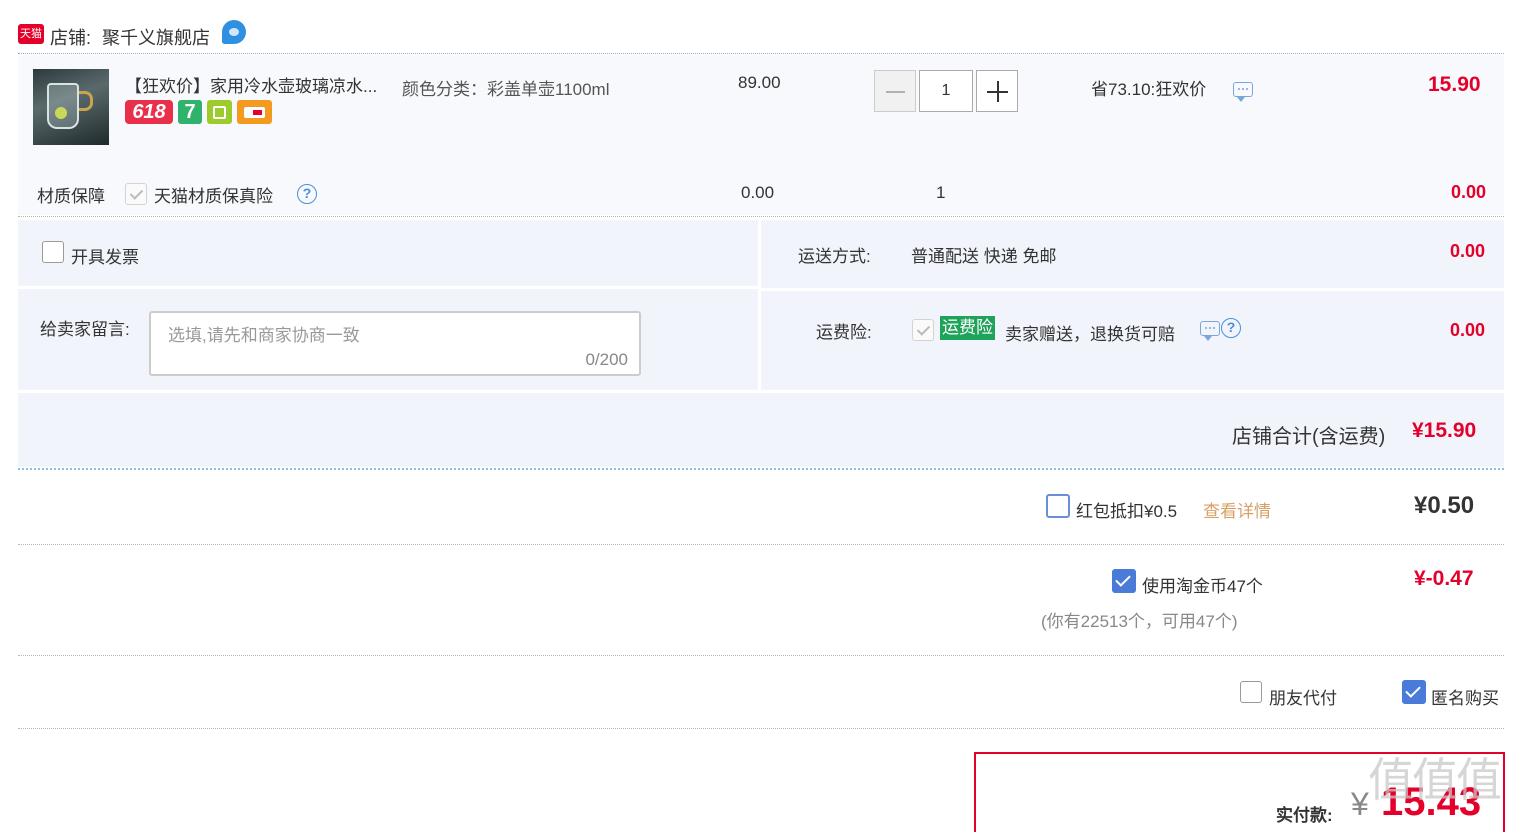 The image size is (1517, 832). Describe the element at coordinates (71, 107) in the screenshot. I see `product-image` at that location.